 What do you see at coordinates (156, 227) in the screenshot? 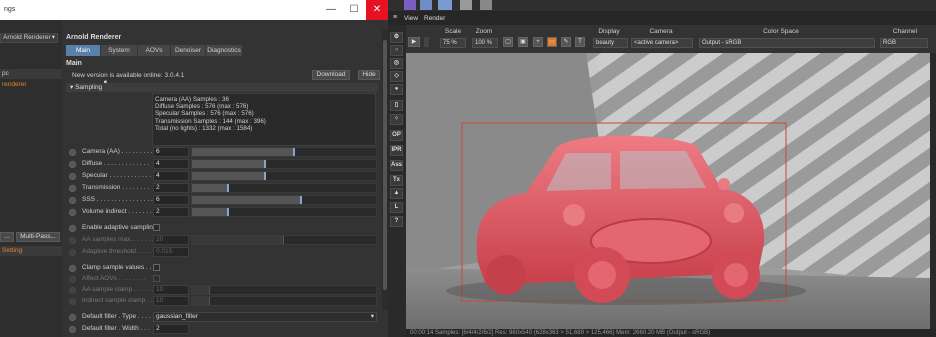
I see `adaptive-checkbox` at bounding box center [156, 227].